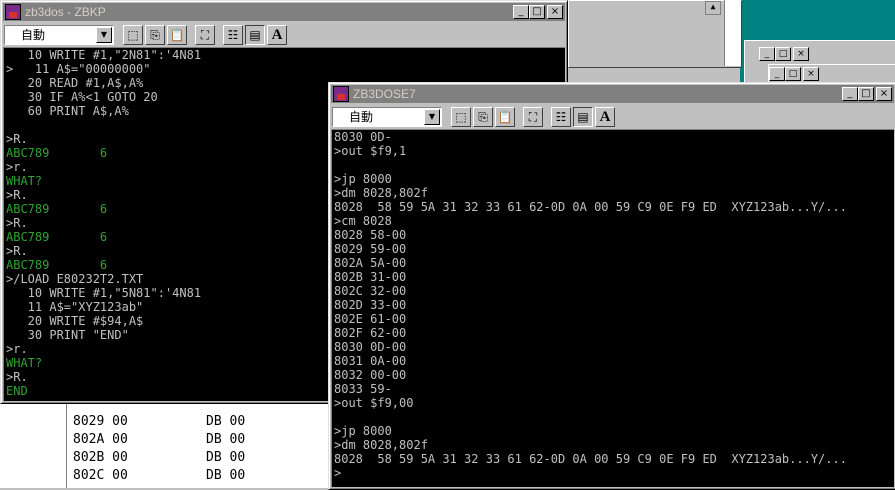  I want to click on console-line: >, so click(338, 473).